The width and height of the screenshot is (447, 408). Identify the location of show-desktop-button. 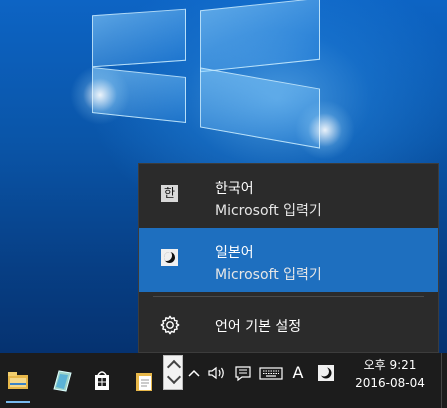
(441, 380).